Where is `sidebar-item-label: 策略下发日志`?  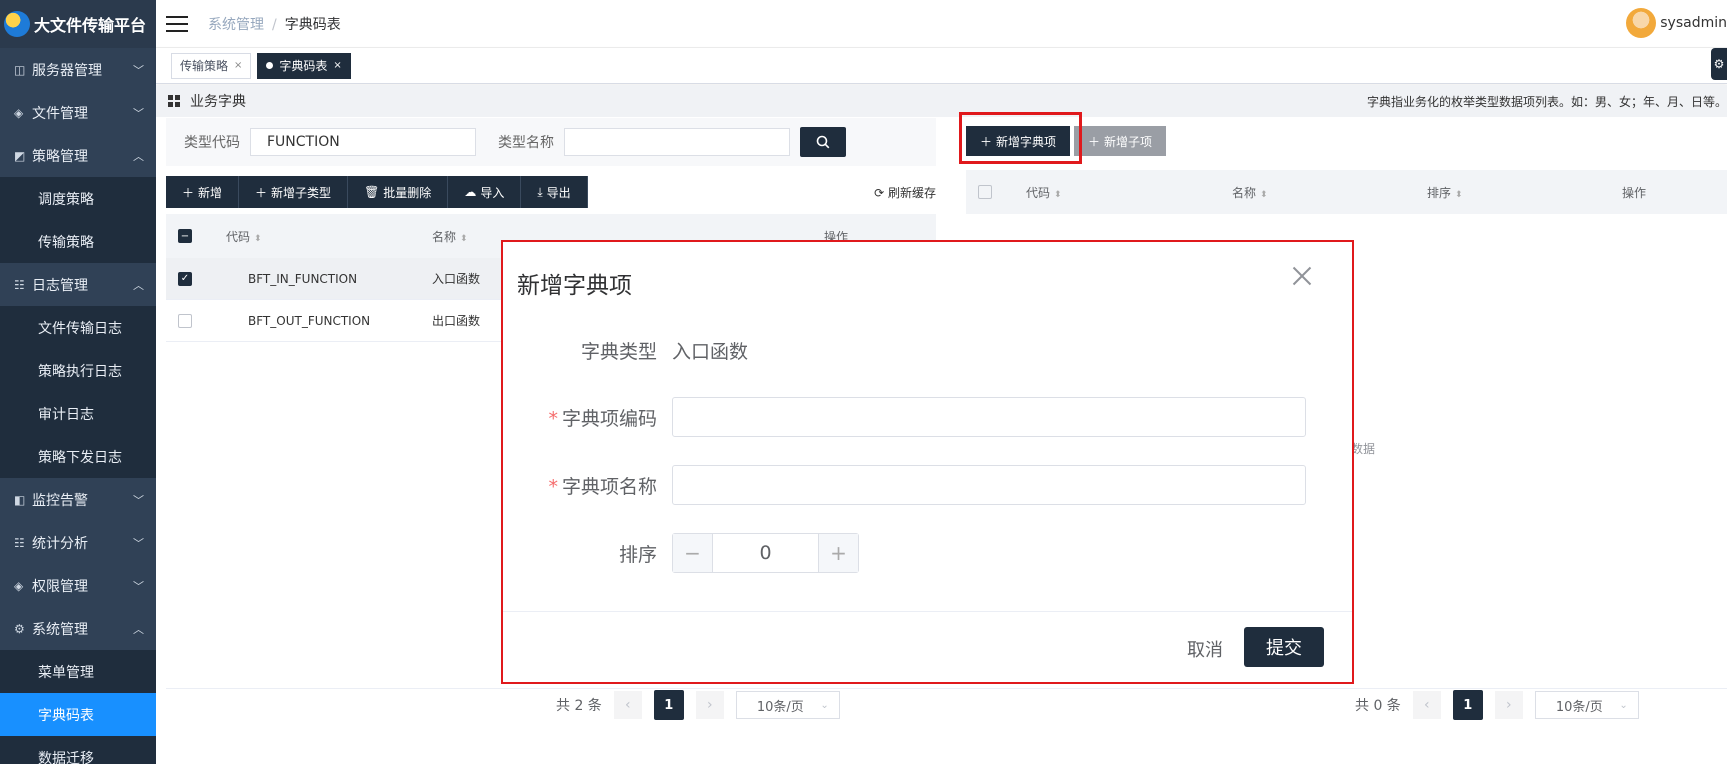 sidebar-item-label: 策略下发日志 is located at coordinates (80, 457).